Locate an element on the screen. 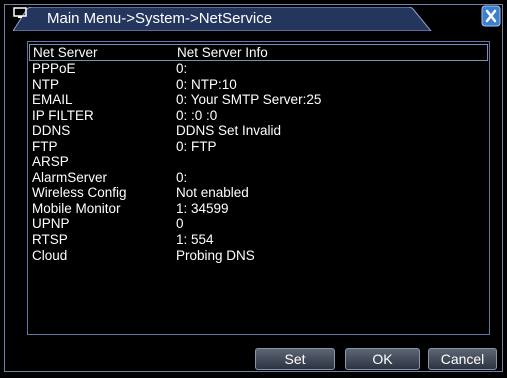 The height and width of the screenshot is (378, 507). table-header: Net Server Net Server Info is located at coordinates (258, 52).